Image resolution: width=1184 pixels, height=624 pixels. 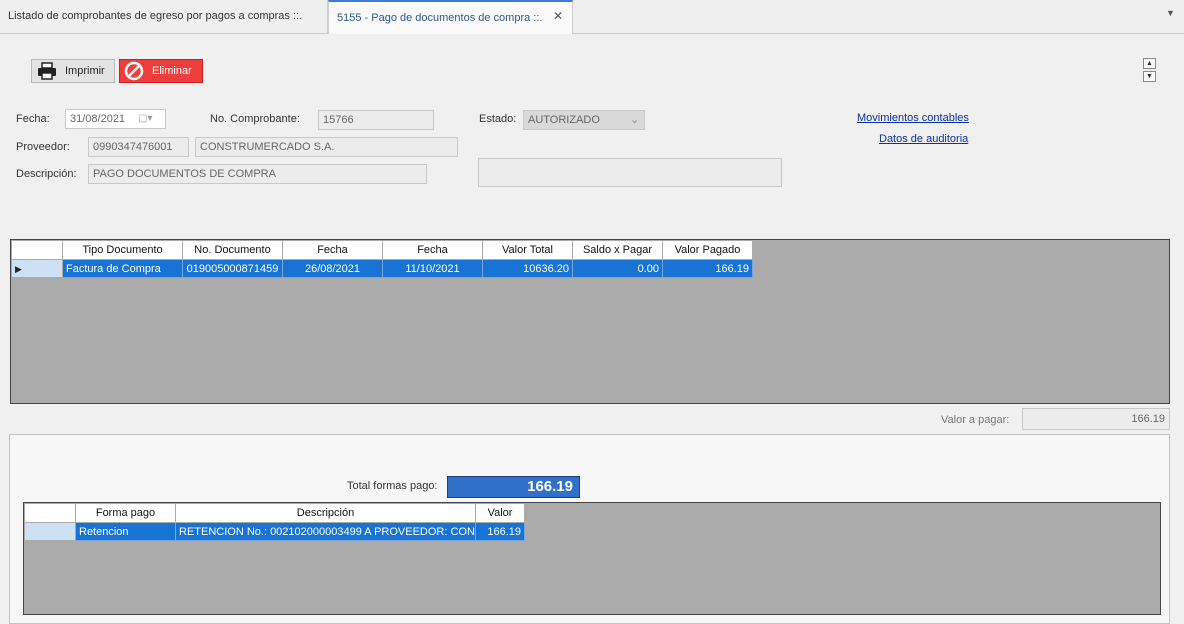 What do you see at coordinates (46, 174) in the screenshot?
I see `descripcion-label: Descripción:` at bounding box center [46, 174].